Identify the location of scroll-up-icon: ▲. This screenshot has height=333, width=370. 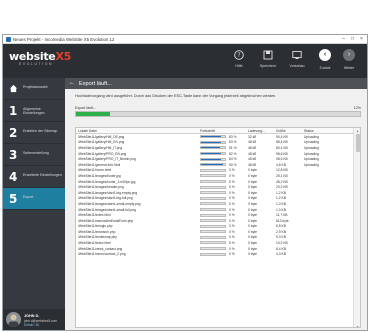
(358, 131).